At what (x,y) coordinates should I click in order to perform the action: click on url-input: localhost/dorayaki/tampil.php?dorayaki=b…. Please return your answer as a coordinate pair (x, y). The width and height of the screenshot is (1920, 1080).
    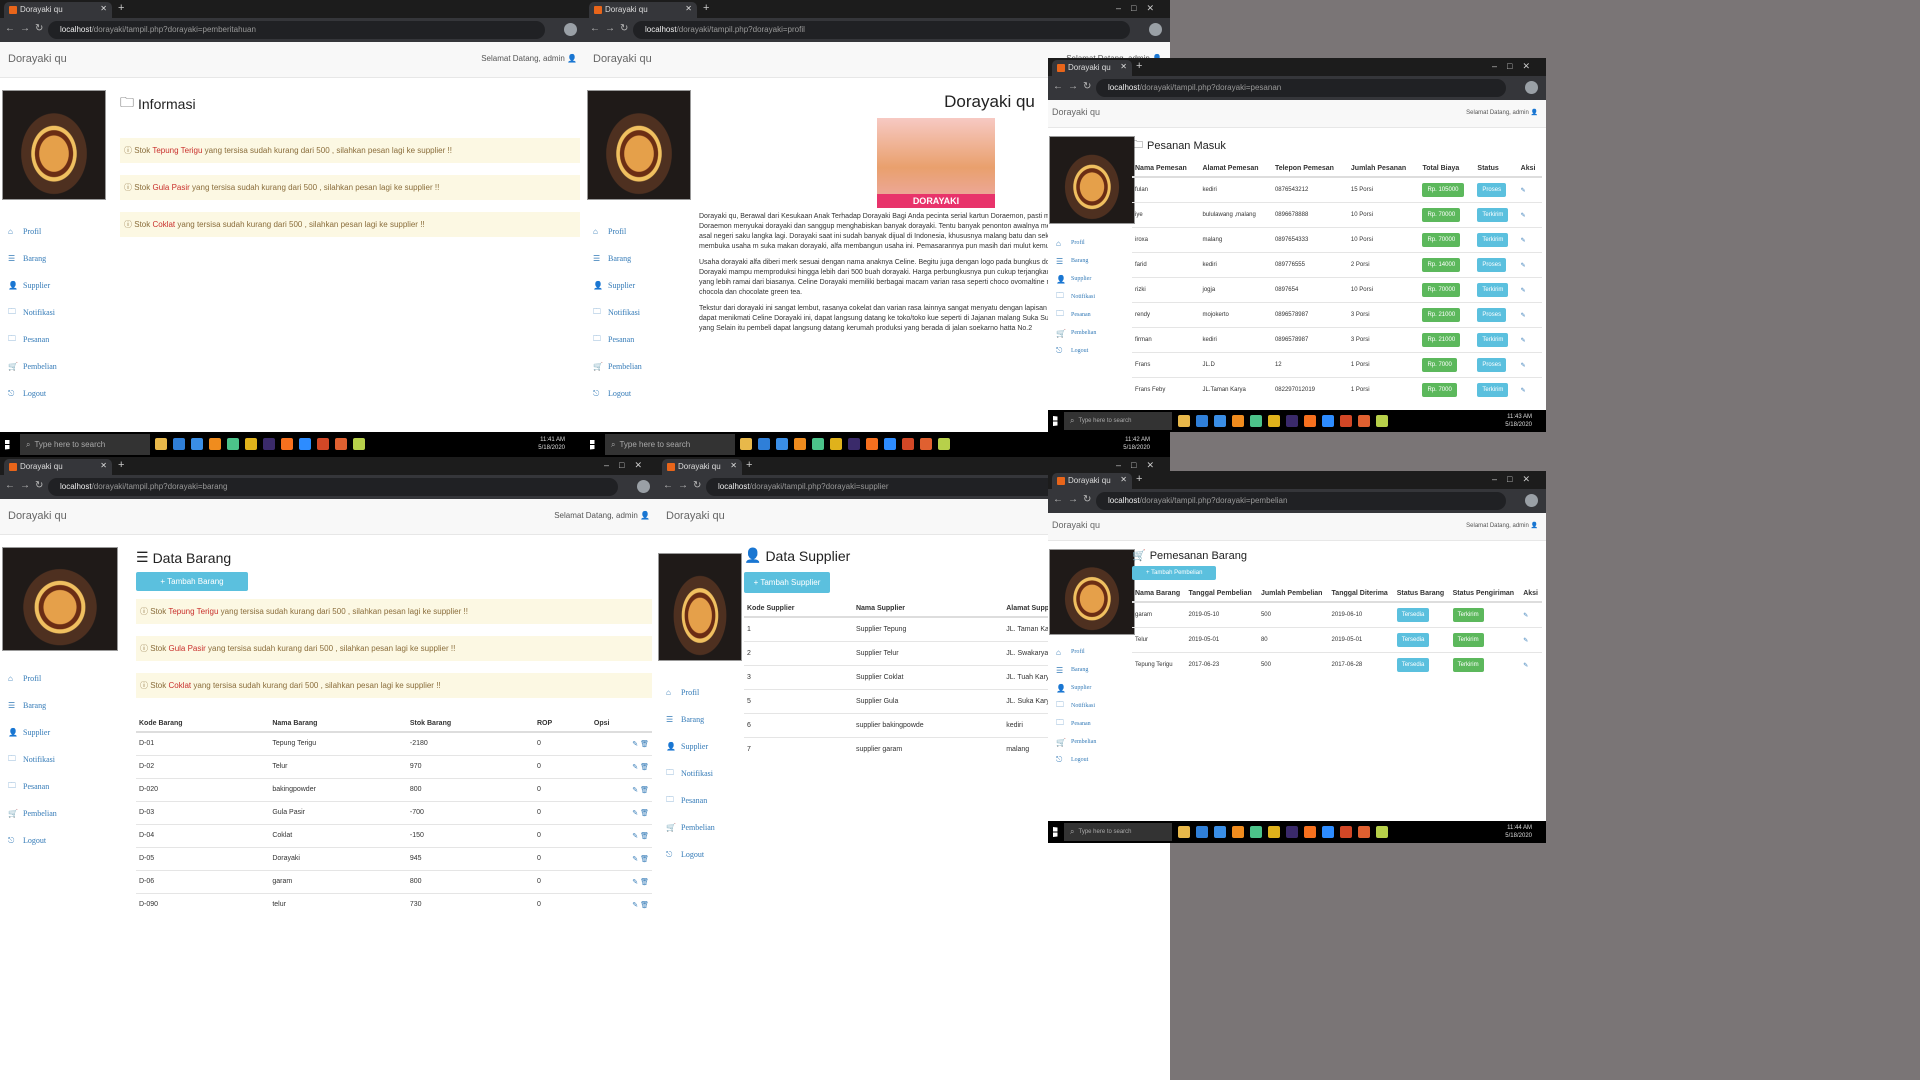
    Looking at the image, I should click on (333, 487).